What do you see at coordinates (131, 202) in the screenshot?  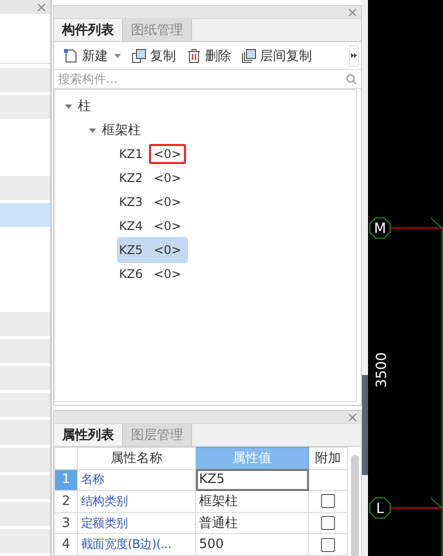 I see `item-name: KZ3` at bounding box center [131, 202].